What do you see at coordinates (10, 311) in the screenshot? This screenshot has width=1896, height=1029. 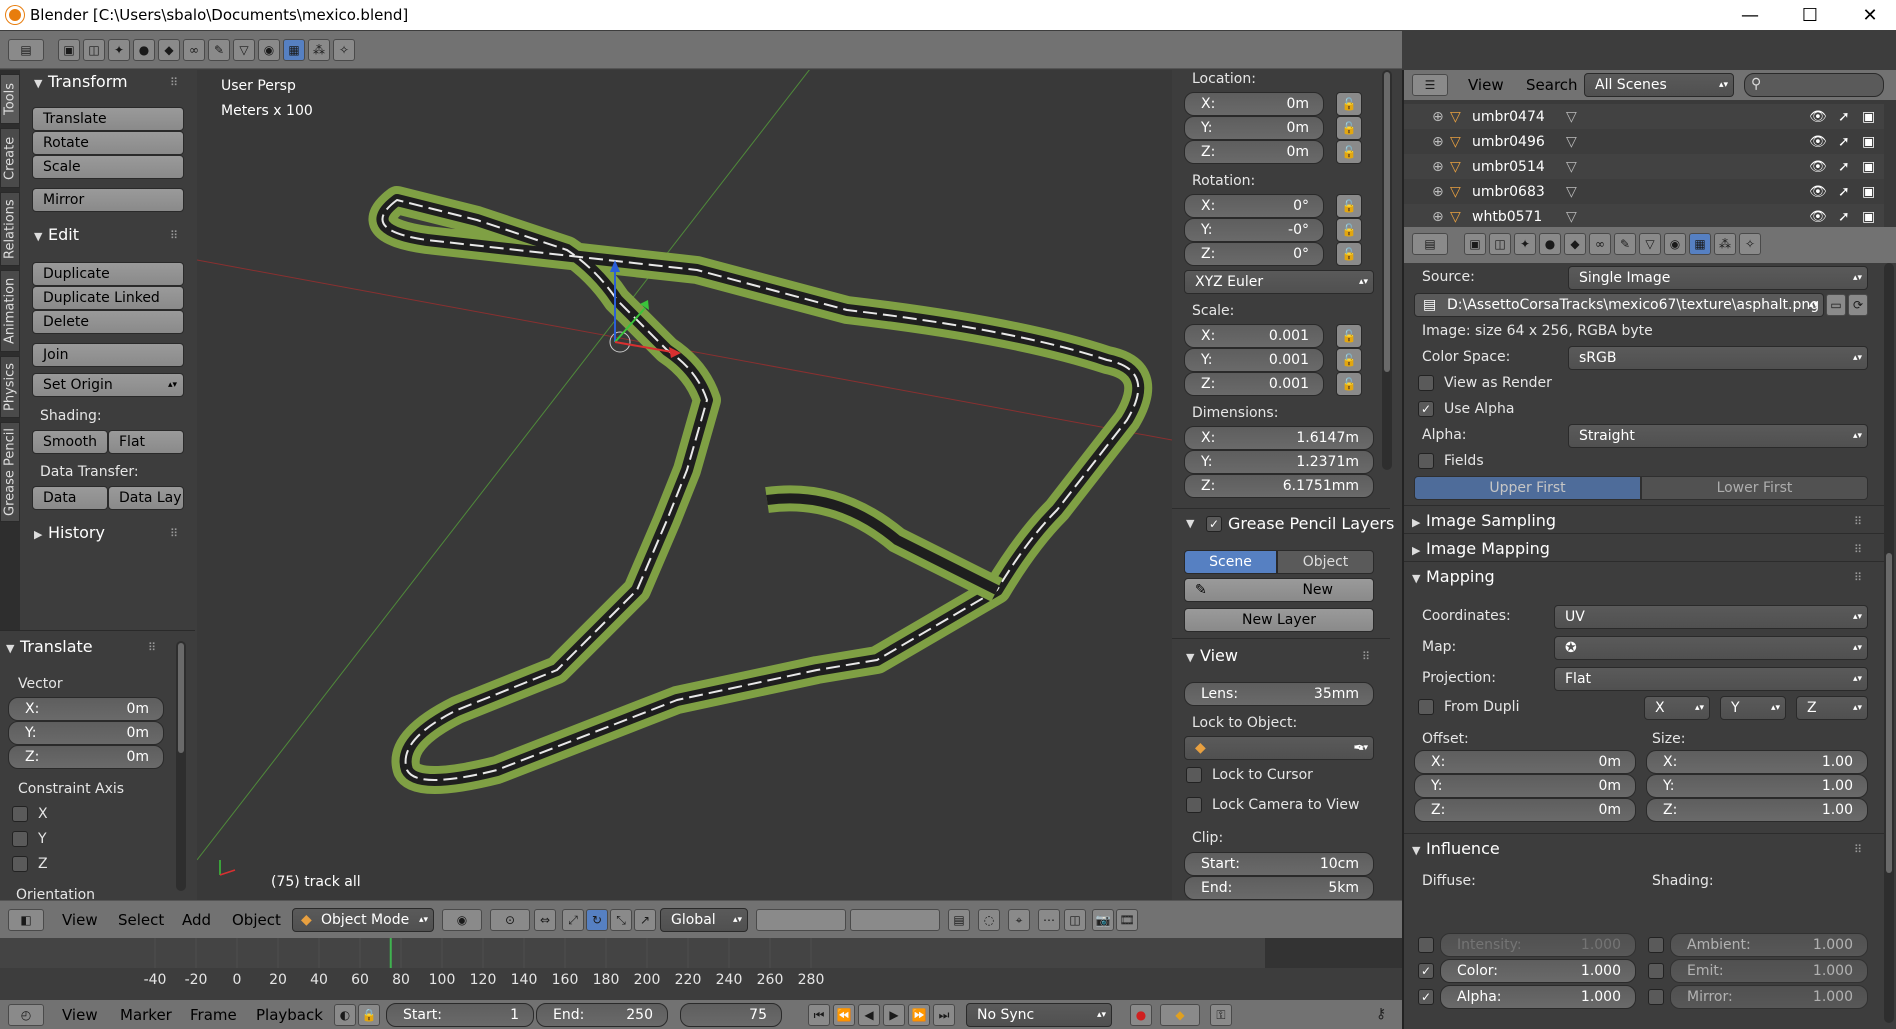 I see `tab-animation: Animation` at bounding box center [10, 311].